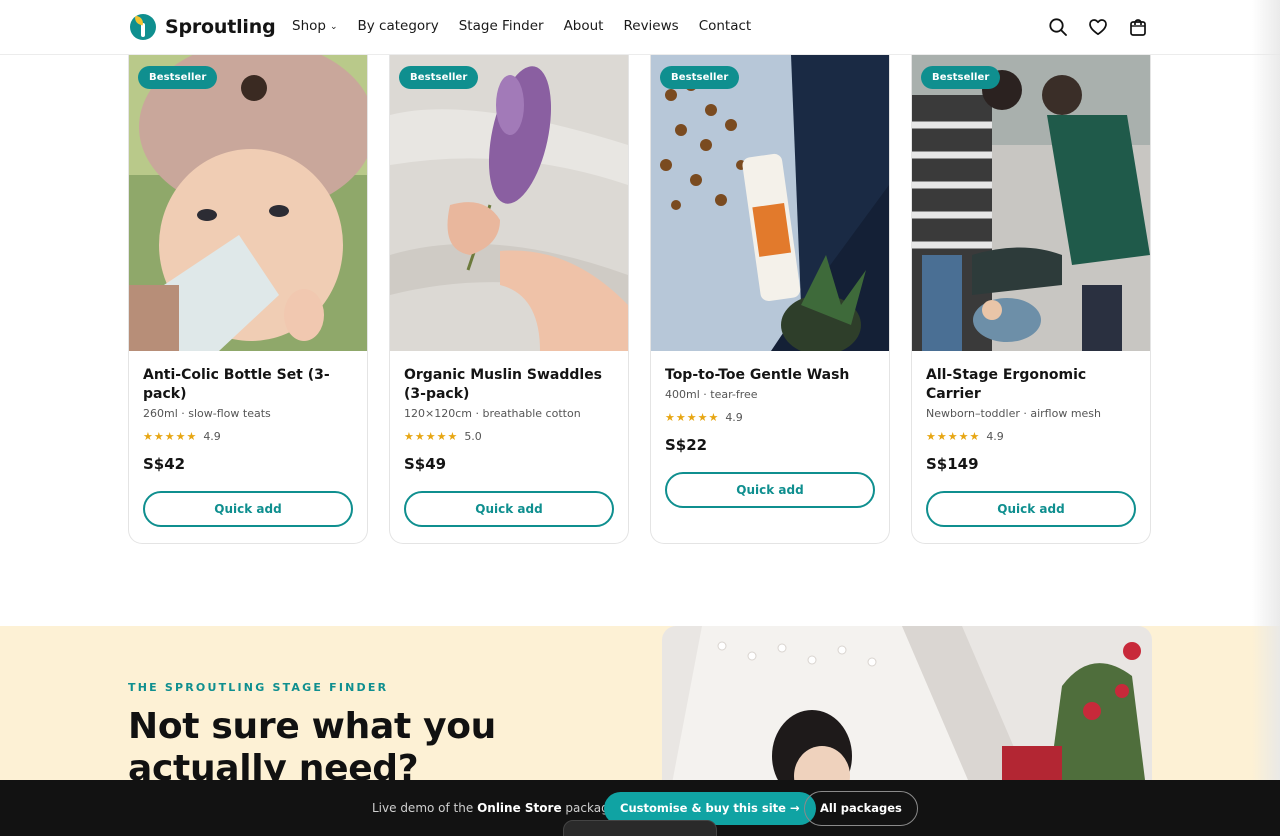  What do you see at coordinates (398, 26) in the screenshot?
I see `nav-by-category: By category` at bounding box center [398, 26].